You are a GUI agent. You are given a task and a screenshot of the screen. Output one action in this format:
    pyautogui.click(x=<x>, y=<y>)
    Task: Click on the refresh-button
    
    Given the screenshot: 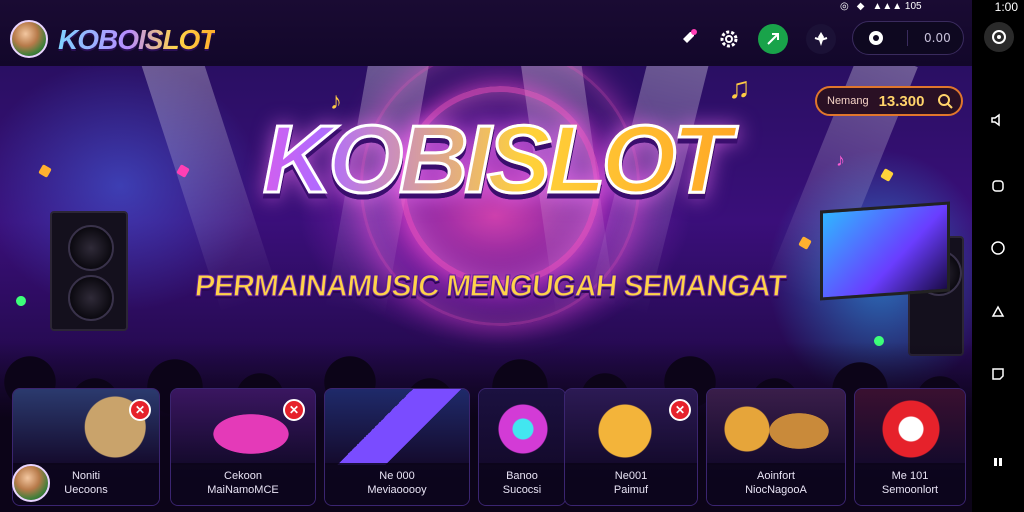 What is the action you would take?
    pyautogui.click(x=999, y=37)
    